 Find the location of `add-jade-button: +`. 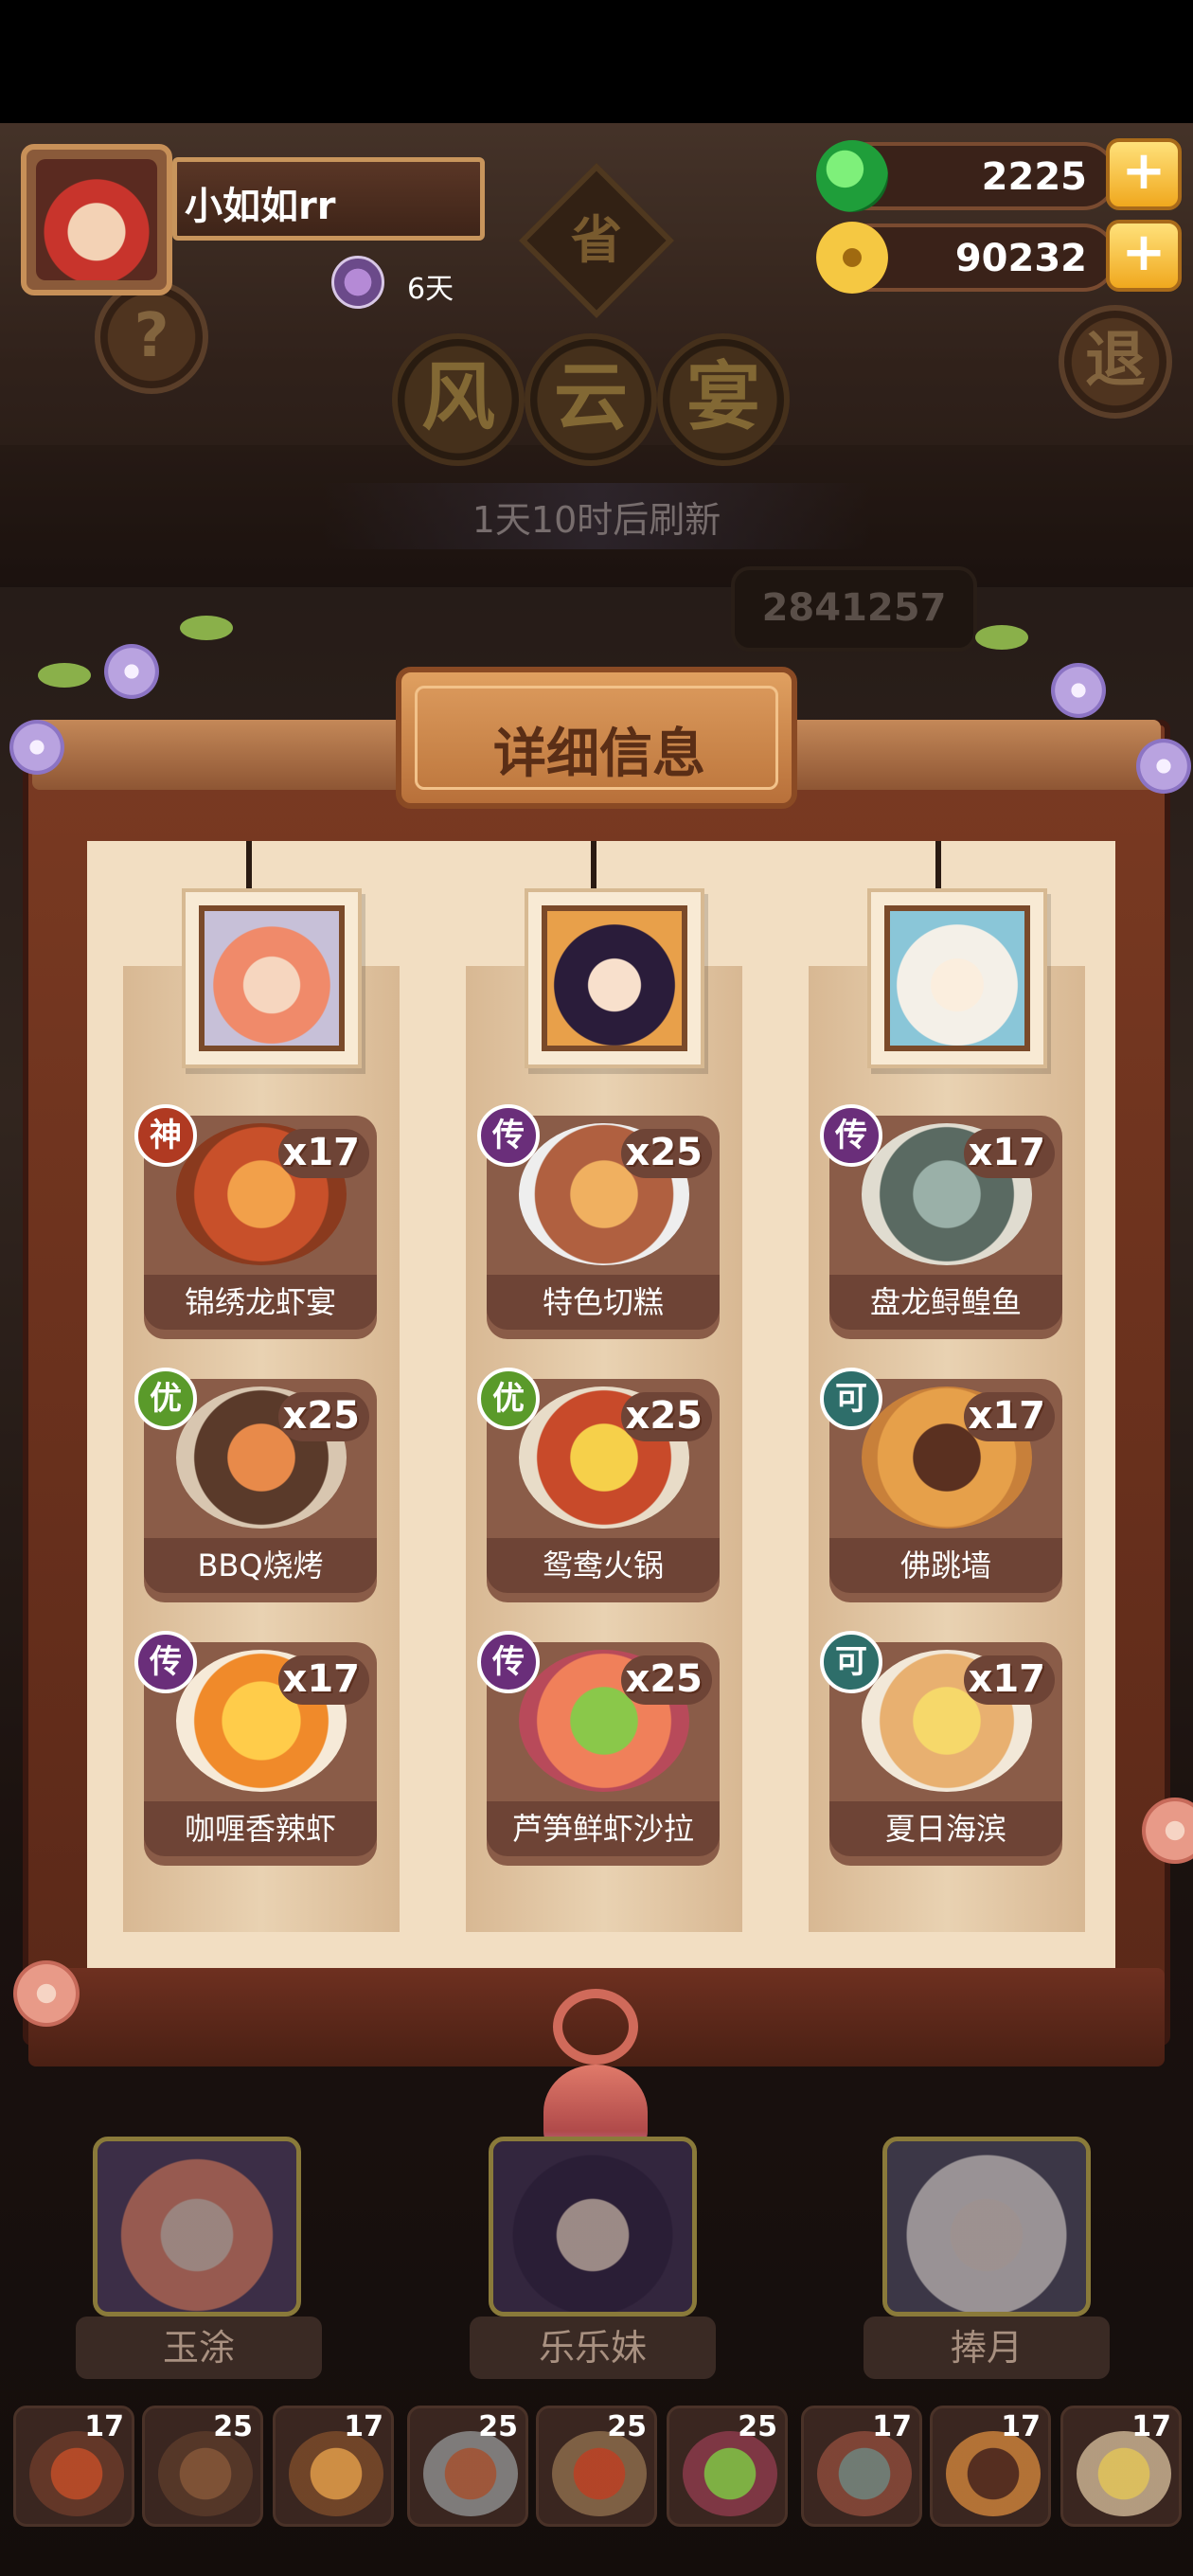

add-jade-button: + is located at coordinates (1144, 174).